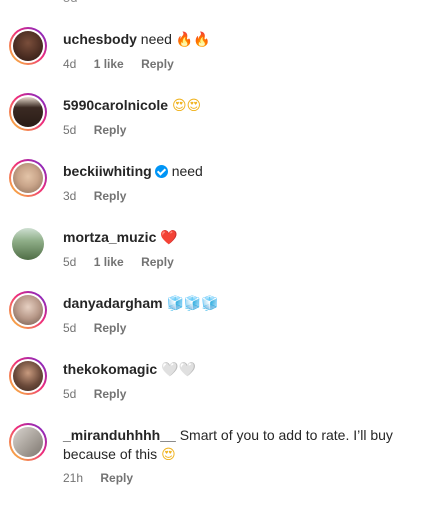  I want to click on comment-username: uchesbody, so click(100, 39).